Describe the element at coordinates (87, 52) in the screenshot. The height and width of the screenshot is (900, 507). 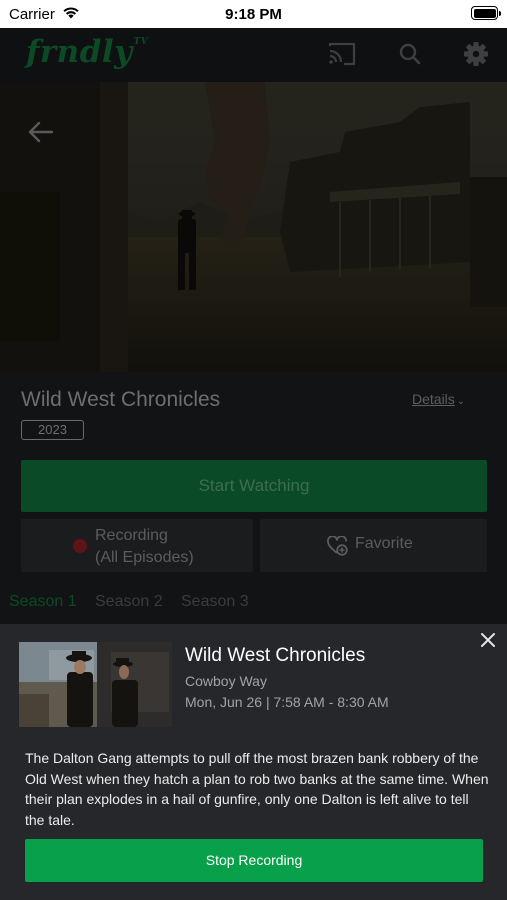
I see `frndly-logo: frndlyTV` at that location.